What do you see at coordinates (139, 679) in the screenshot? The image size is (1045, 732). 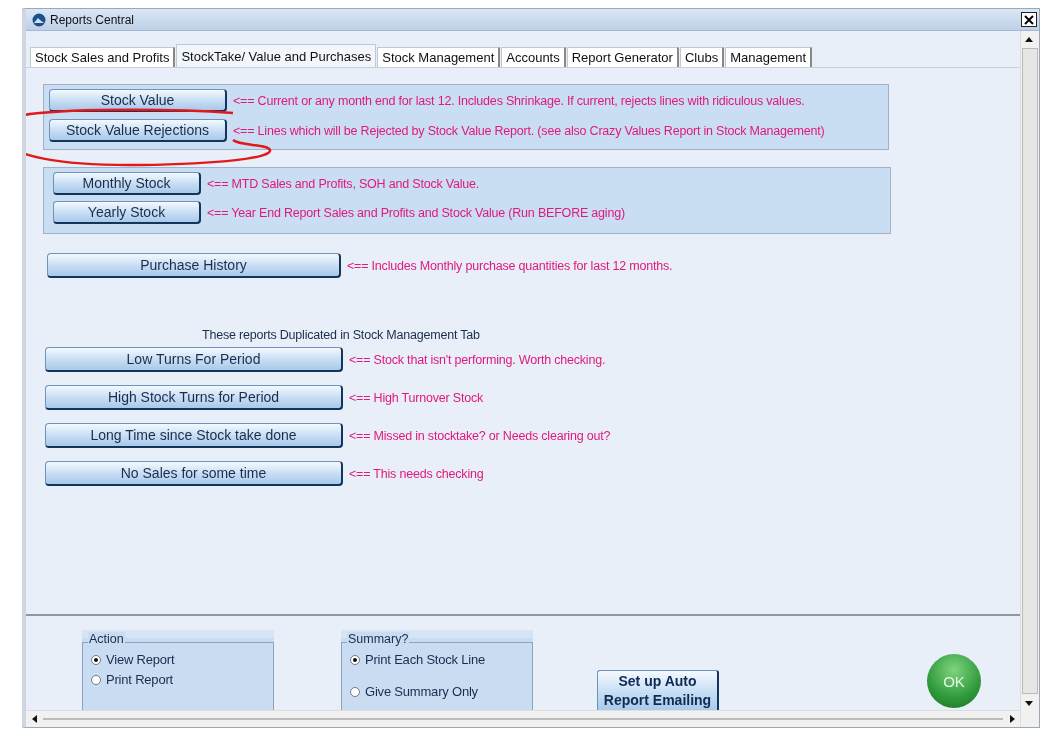 I see `radio-label: Print Report` at bounding box center [139, 679].